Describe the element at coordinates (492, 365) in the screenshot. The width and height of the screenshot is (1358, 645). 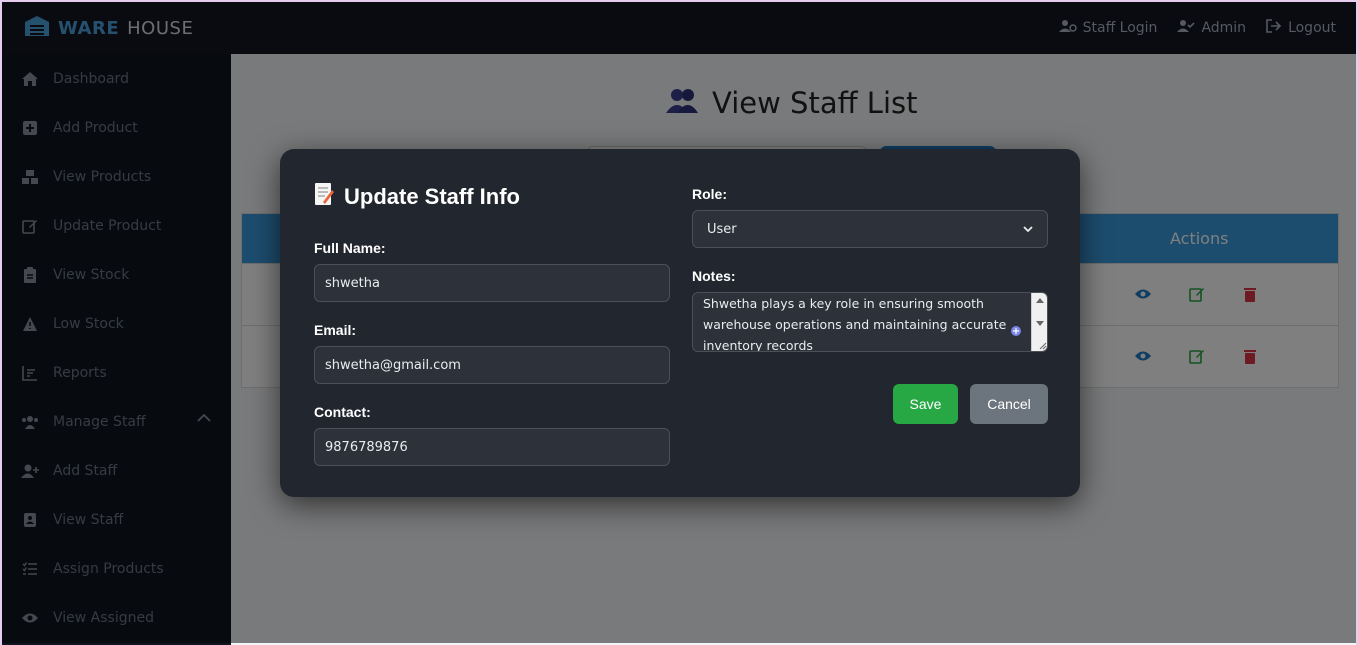
I see `email-input: shwetha@gmail.com` at that location.